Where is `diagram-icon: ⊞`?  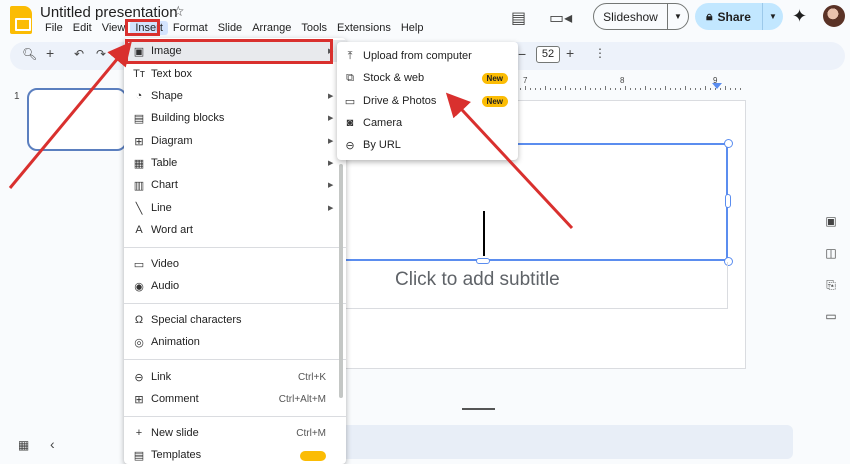
diagram-icon: ⊞ is located at coordinates (139, 141).